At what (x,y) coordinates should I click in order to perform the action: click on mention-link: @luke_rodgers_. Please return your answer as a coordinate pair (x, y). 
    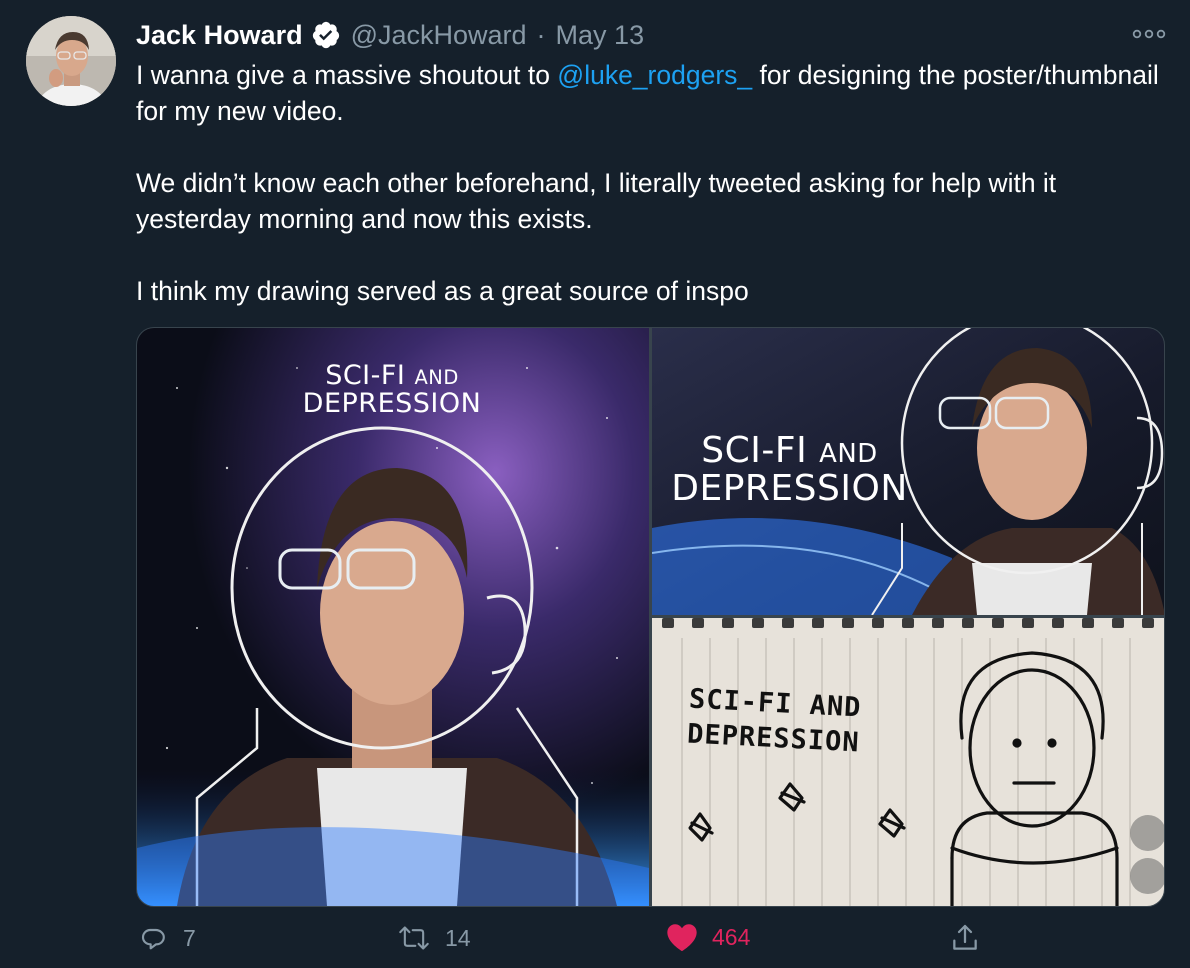
    Looking at the image, I should click on (654, 75).